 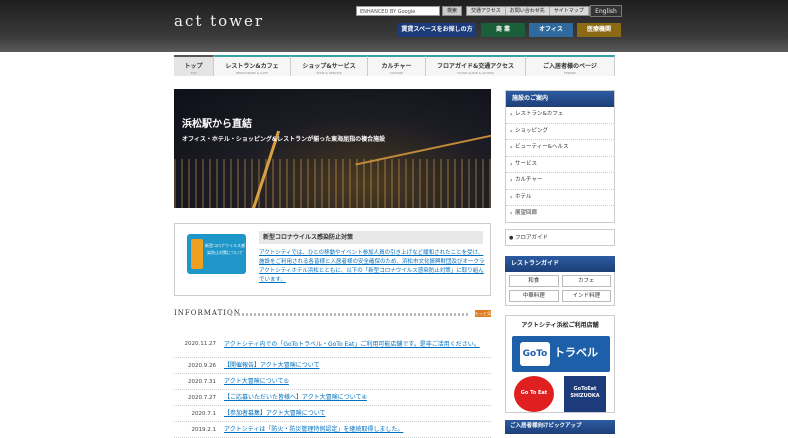 I want to click on news-link: アクトシティは「防火・防災管理特例認定」を継続取得しました。, so click(x=357, y=429).